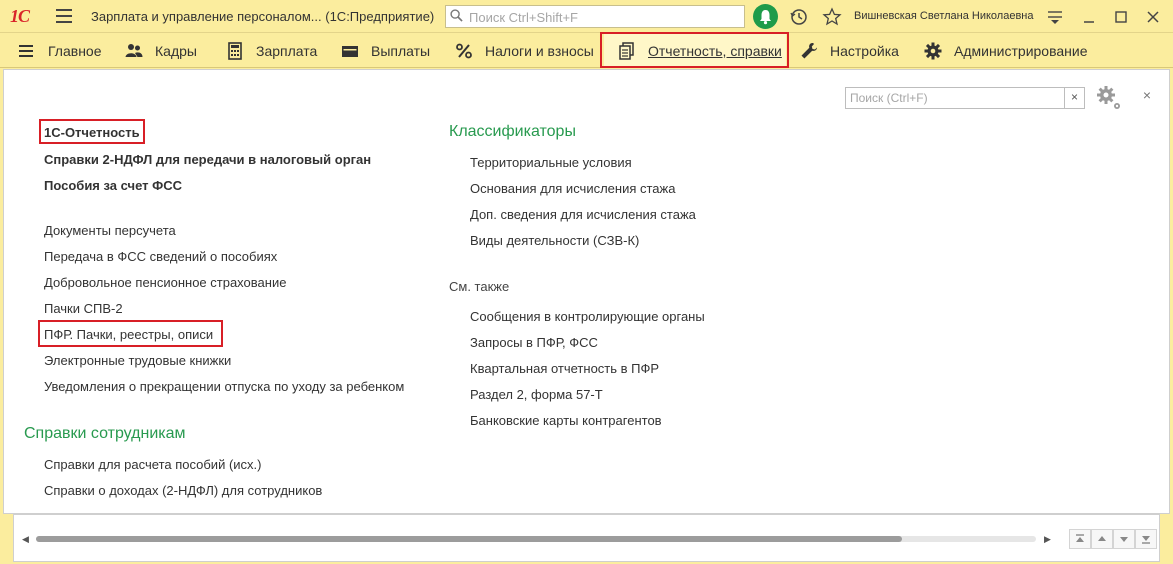 This screenshot has width=1173, height=564. I want to click on link-1c-reporting: 1С-Отчетность, so click(92, 132).